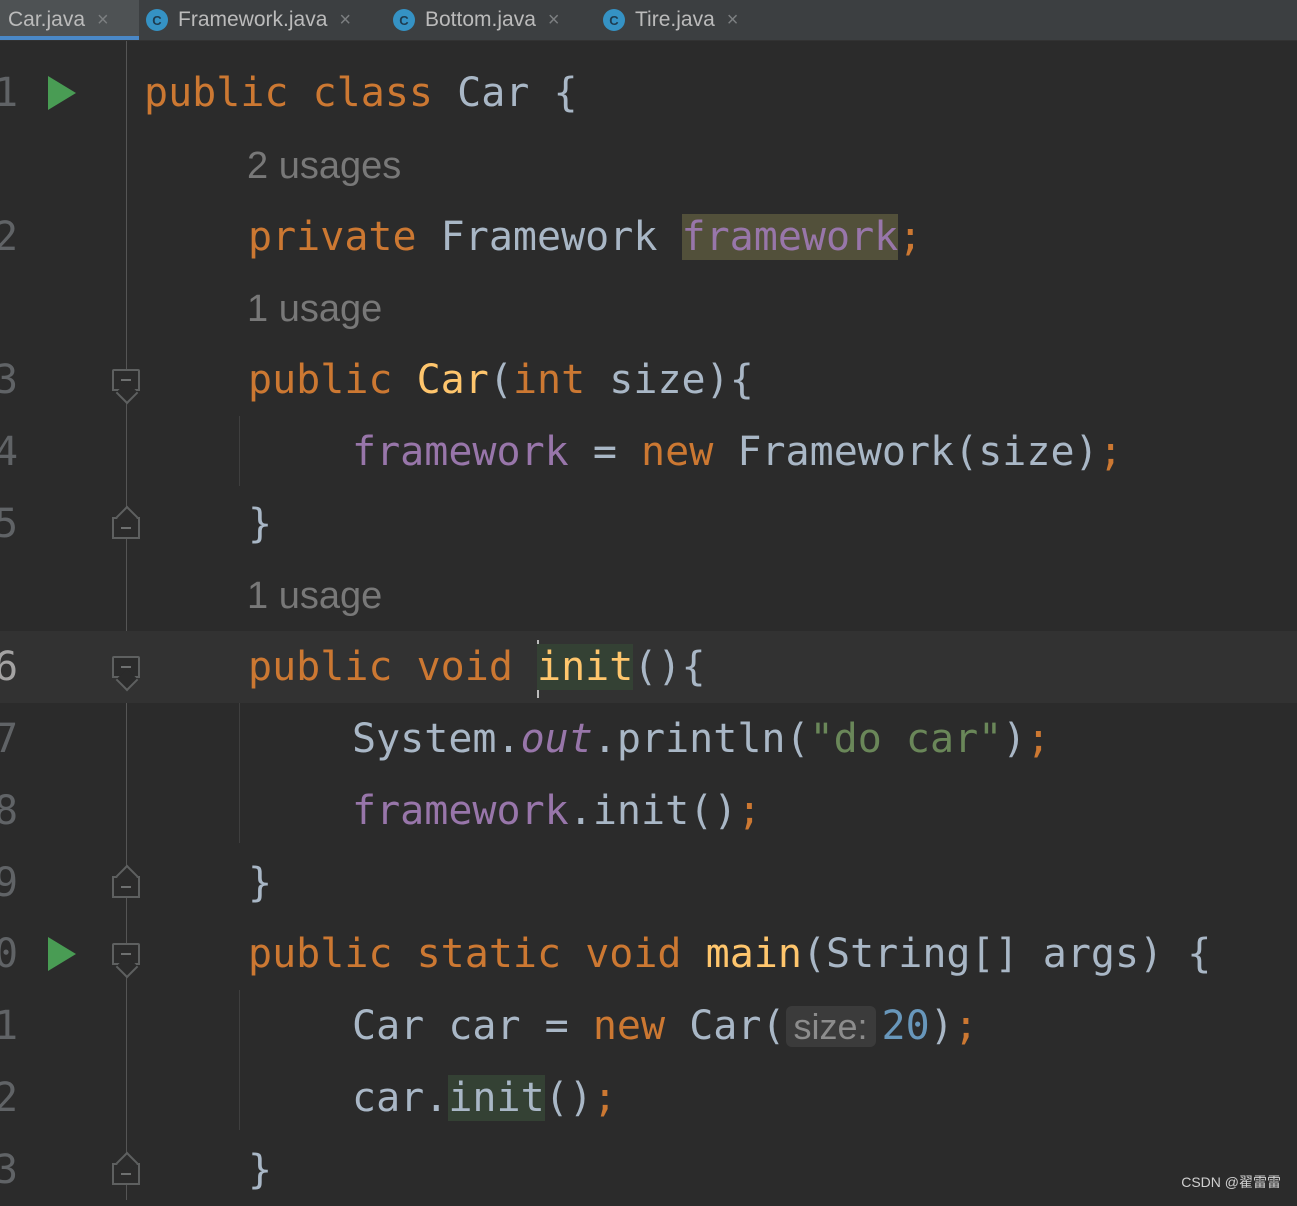 The width and height of the screenshot is (1297, 1206). What do you see at coordinates (675, 19) in the screenshot?
I see `tab-label: Tire.java` at bounding box center [675, 19].